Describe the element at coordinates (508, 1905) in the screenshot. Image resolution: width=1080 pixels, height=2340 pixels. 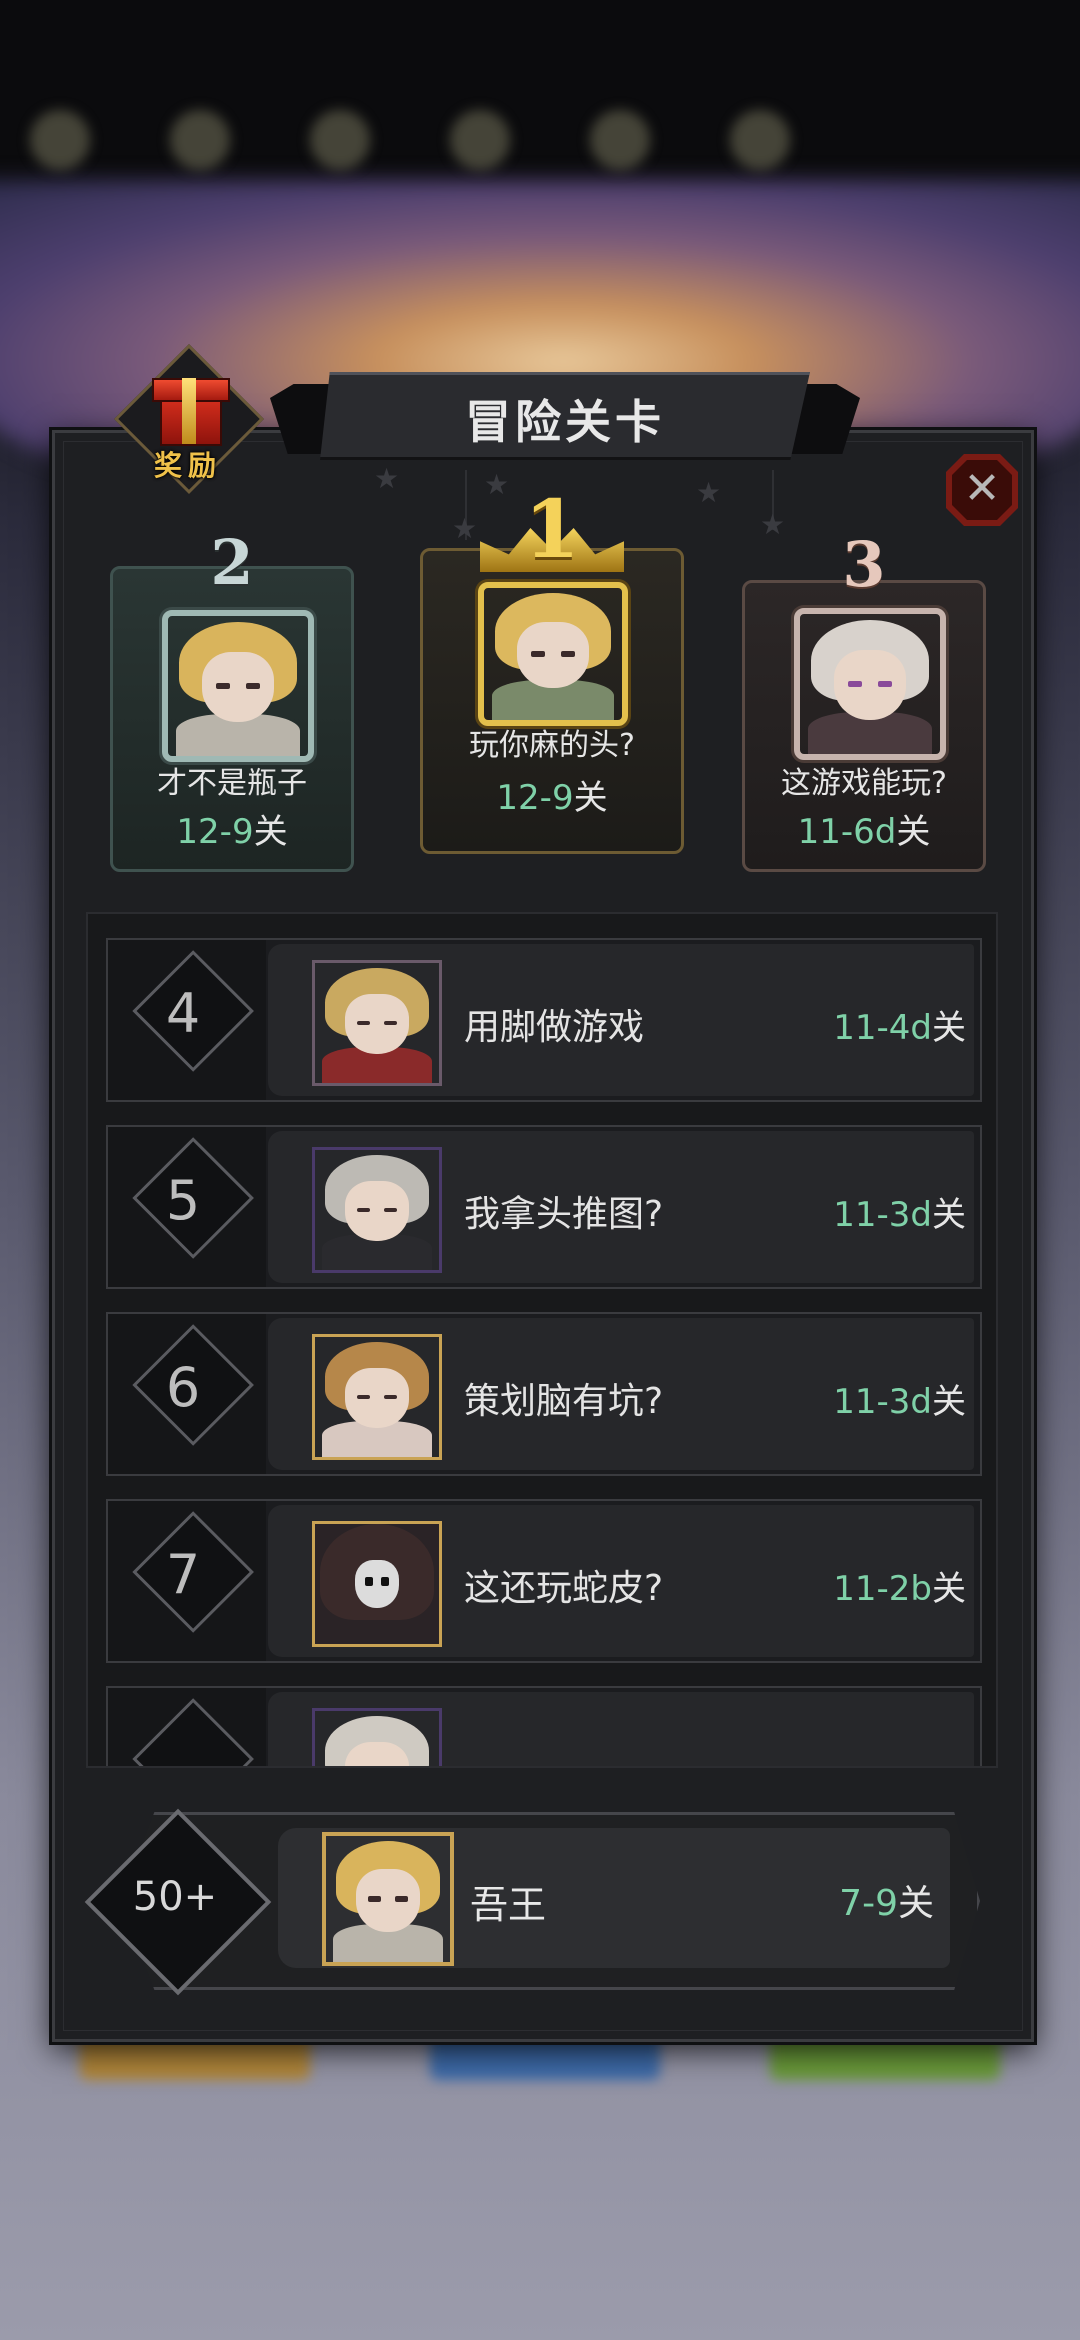
I see `player-name: 吾王` at that location.